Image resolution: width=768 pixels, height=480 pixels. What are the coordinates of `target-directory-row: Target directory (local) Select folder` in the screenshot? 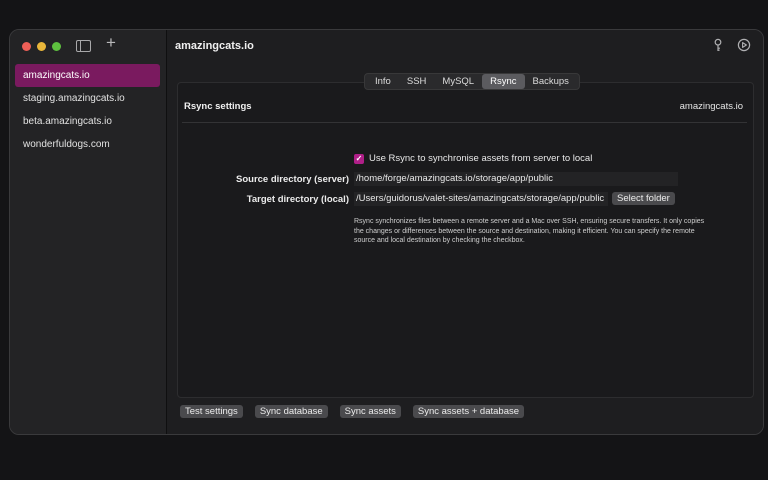 It's located at (465, 199).